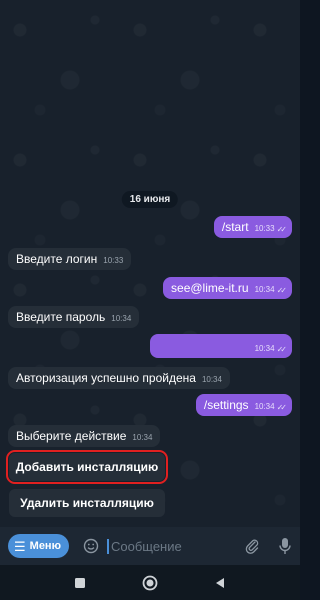 Image resolution: width=320 pixels, height=600 pixels. Describe the element at coordinates (252, 227) in the screenshot. I see `message-out: /start 10:33 ✓✓` at that location.